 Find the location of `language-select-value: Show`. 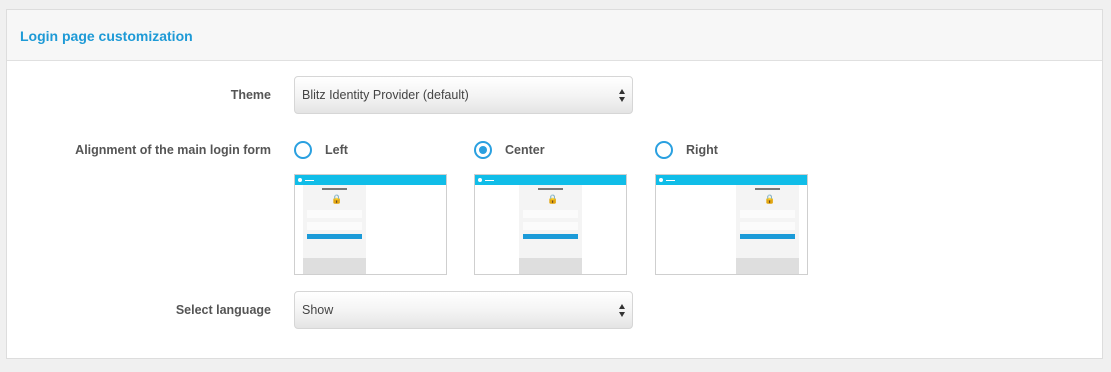

language-select-value: Show is located at coordinates (318, 310).